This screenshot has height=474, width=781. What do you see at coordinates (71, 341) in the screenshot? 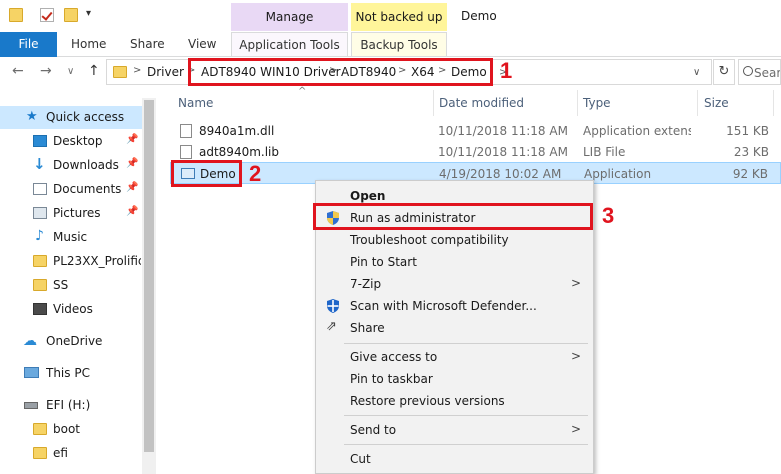
I see `sidebar-item-onedrive: ☁ OneDrive` at bounding box center [71, 341].